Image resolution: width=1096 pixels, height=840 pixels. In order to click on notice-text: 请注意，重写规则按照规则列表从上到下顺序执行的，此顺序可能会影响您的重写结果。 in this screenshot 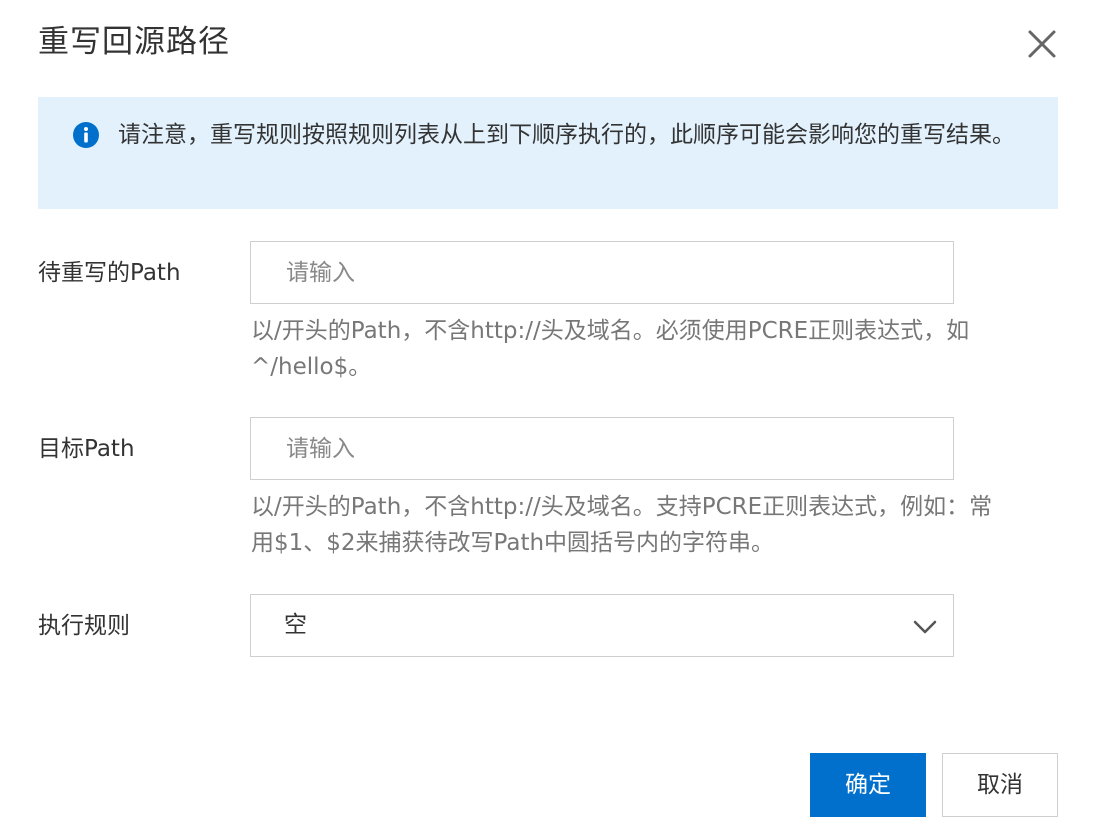, I will do `click(566, 135)`.